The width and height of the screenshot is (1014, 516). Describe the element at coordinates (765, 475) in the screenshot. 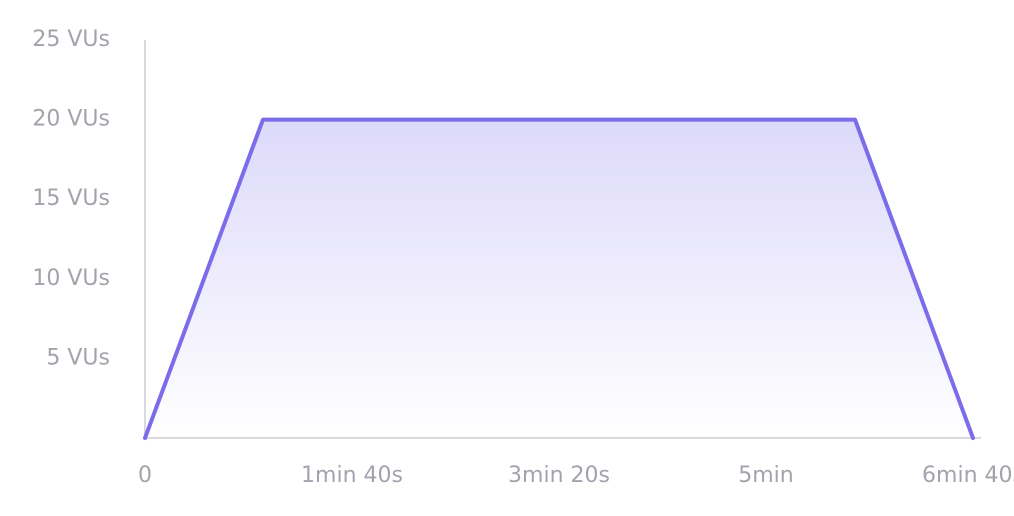

I see `x-tick-label: 5min` at that location.